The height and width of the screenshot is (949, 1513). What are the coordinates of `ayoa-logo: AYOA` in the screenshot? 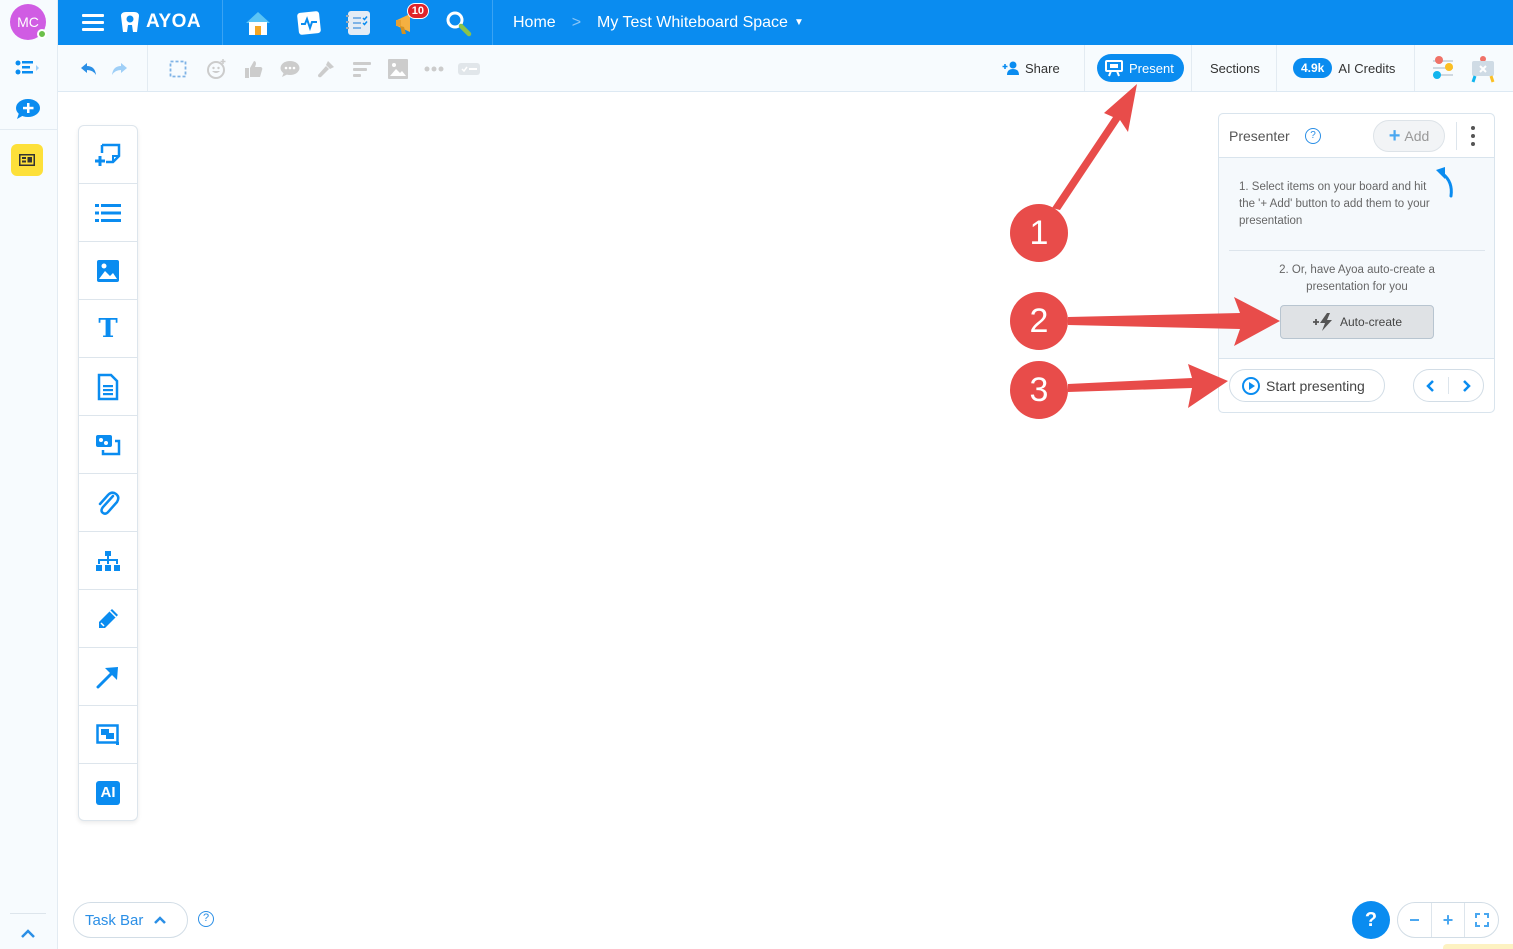 It's located at (159, 22).